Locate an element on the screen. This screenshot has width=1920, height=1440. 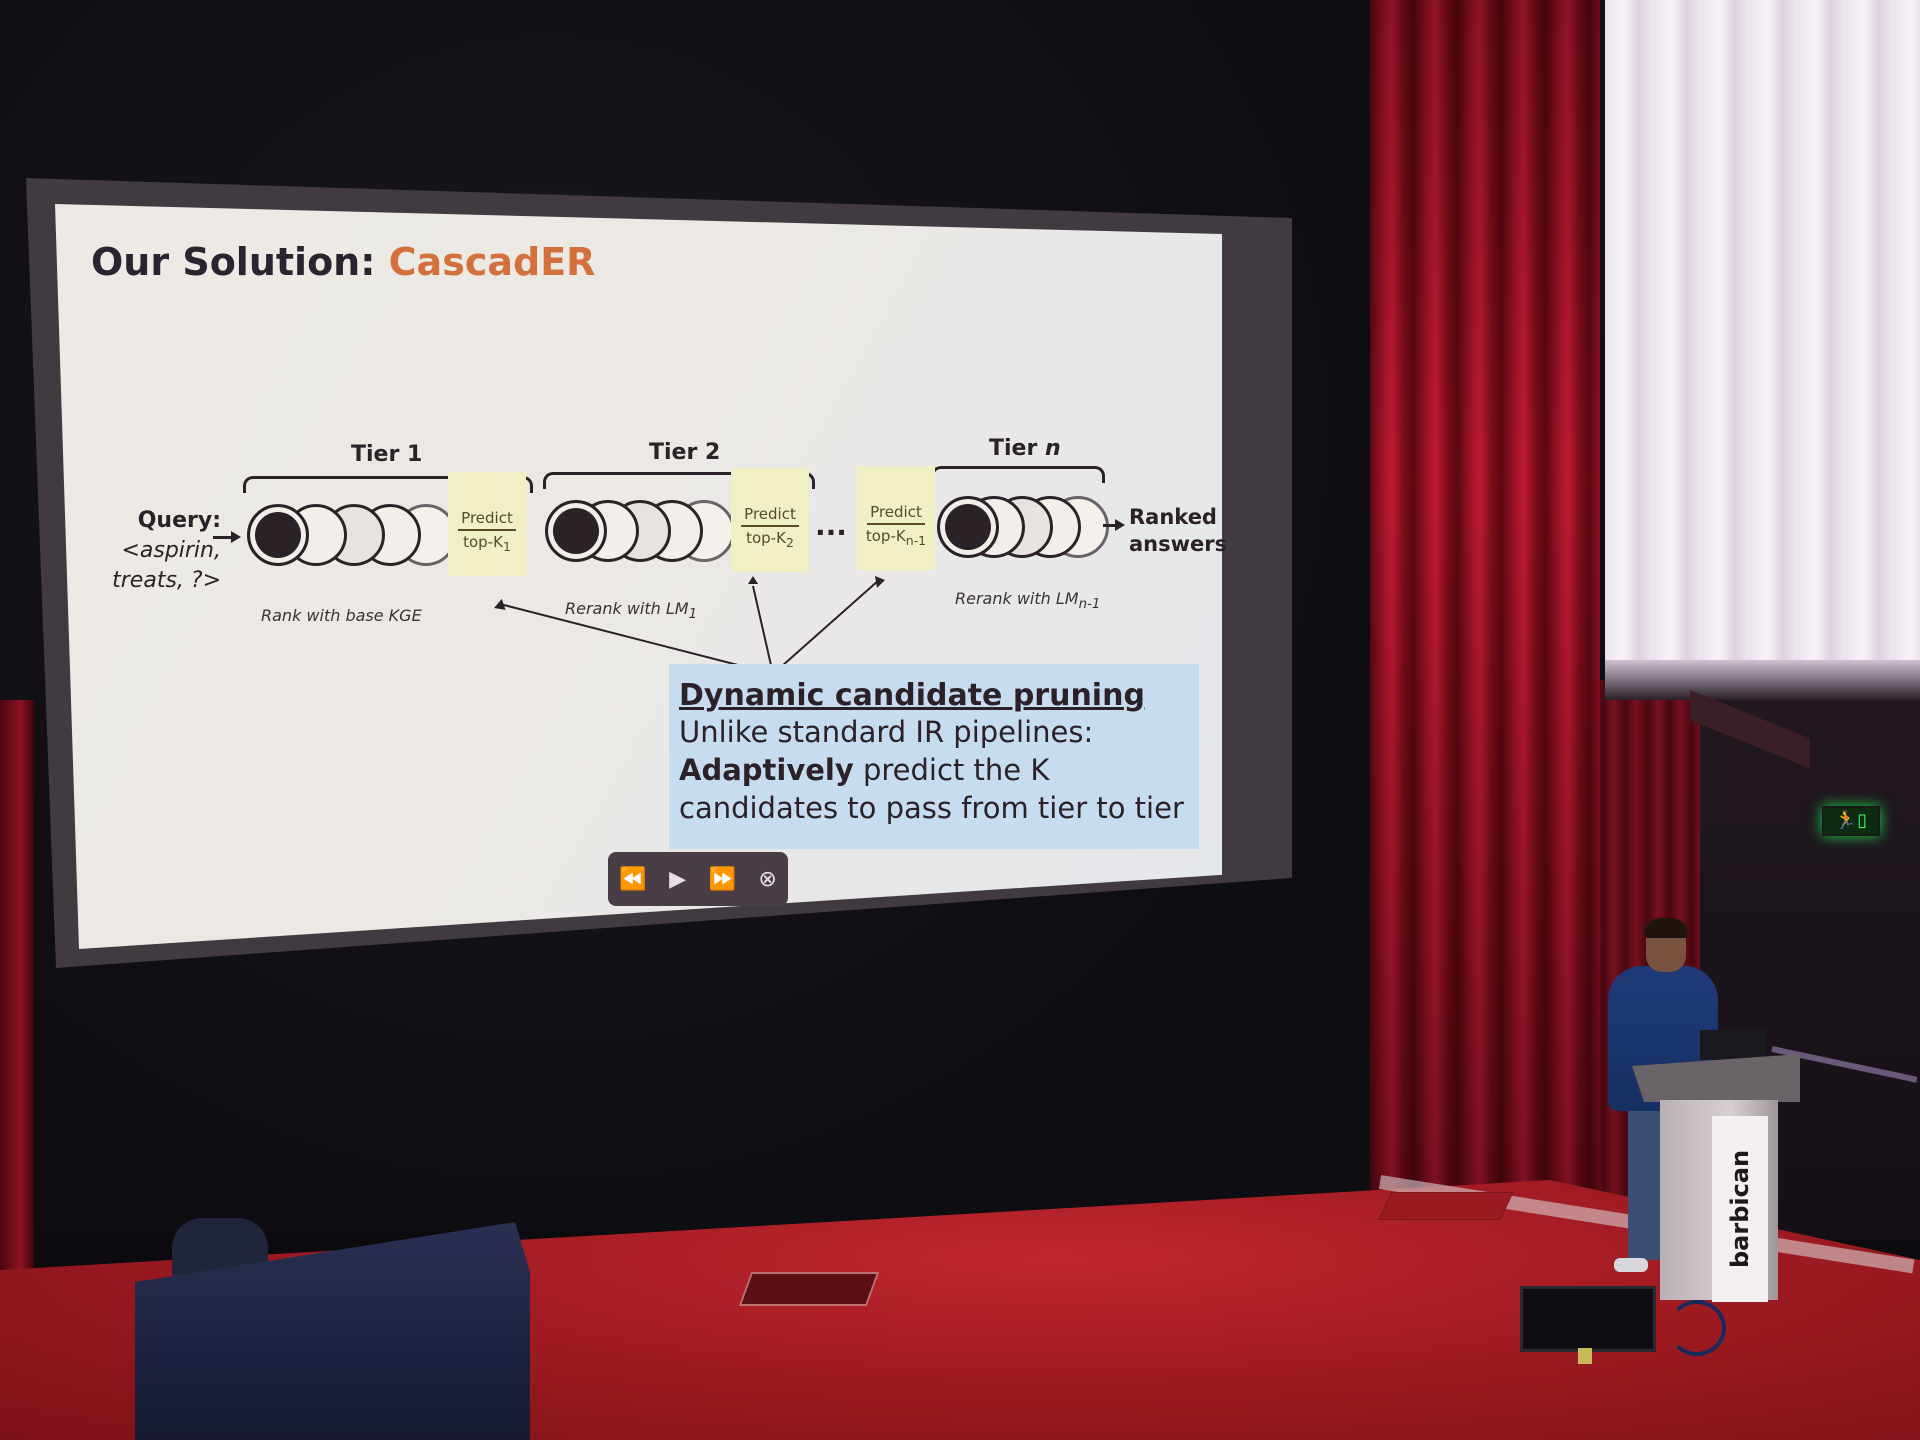
rewind-icon: ⏪ is located at coordinates (632, 879).